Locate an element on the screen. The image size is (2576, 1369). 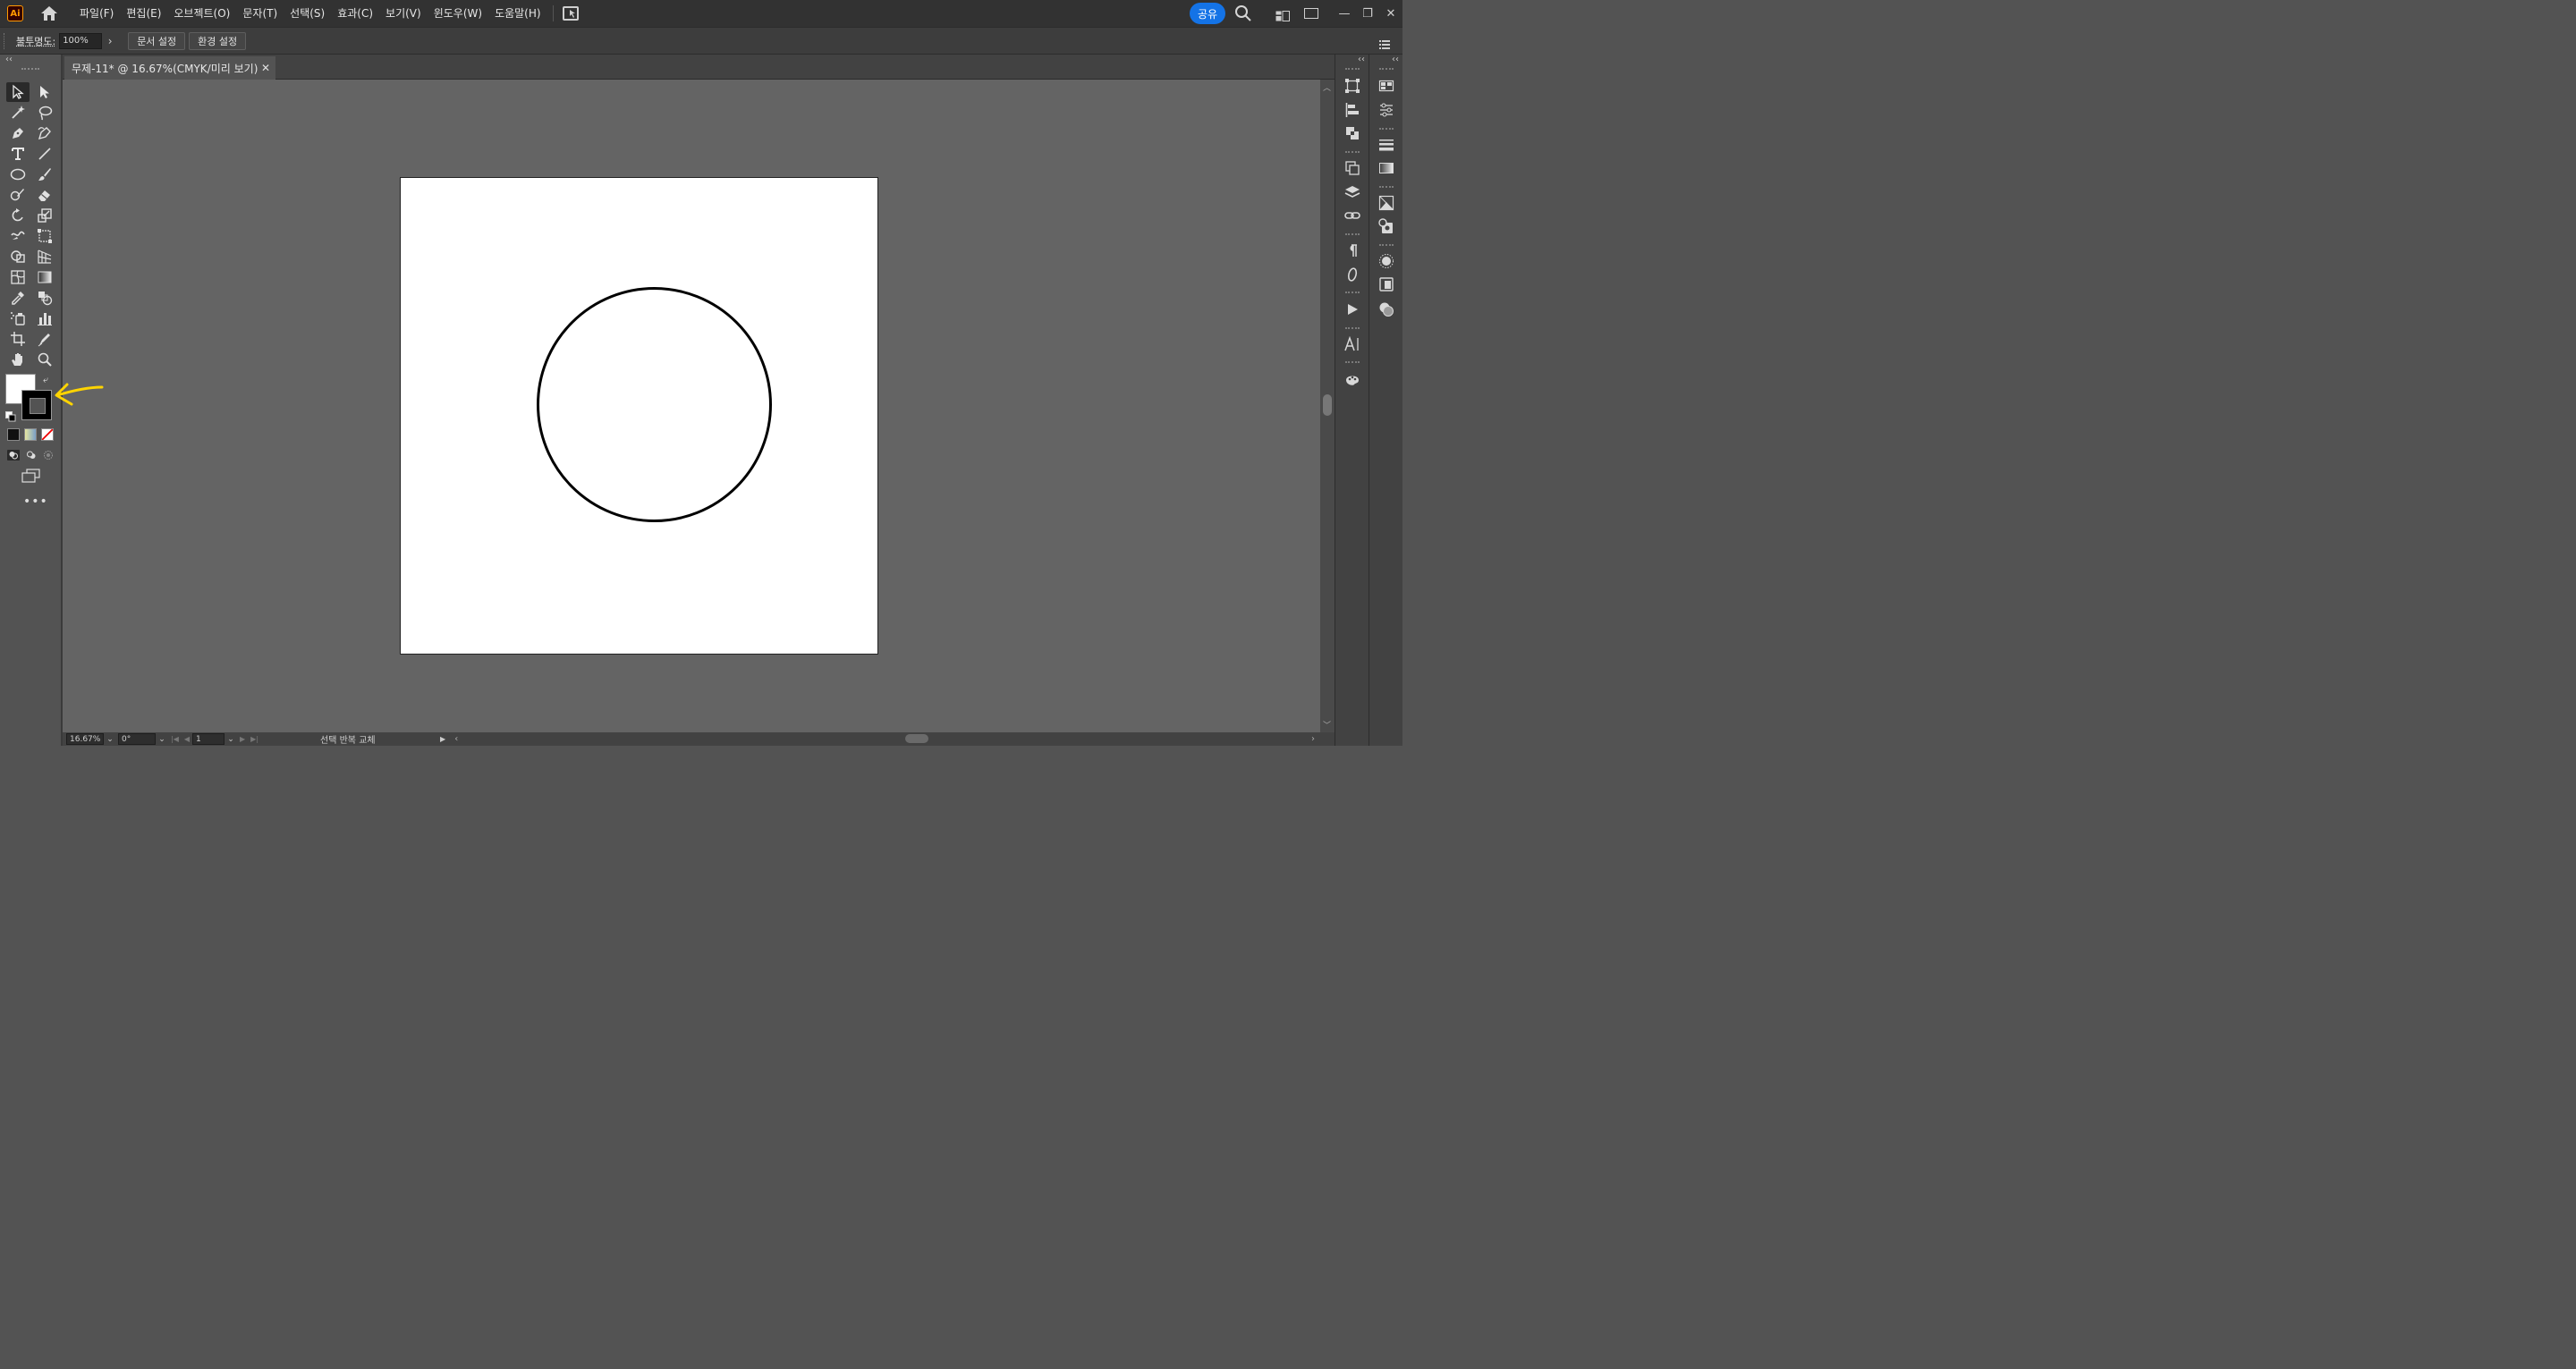
menu-file: 파일(F) is located at coordinates (96, 13).